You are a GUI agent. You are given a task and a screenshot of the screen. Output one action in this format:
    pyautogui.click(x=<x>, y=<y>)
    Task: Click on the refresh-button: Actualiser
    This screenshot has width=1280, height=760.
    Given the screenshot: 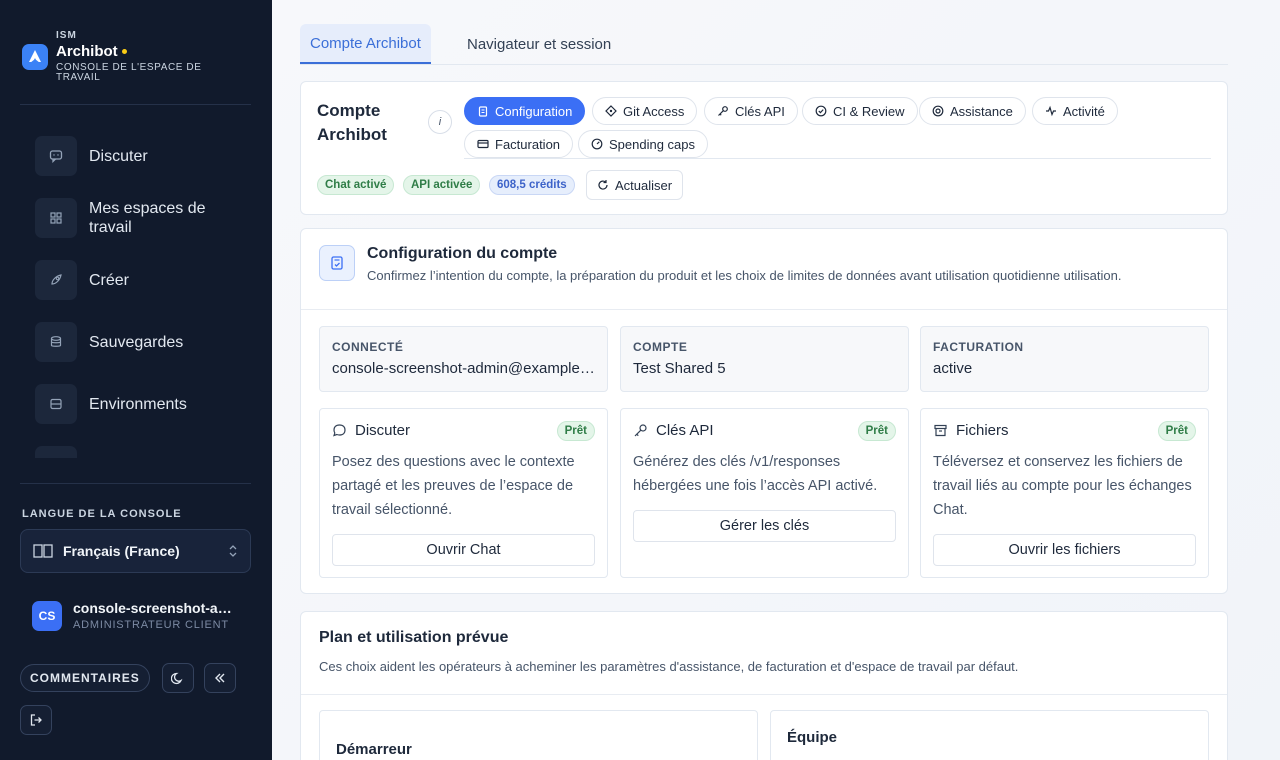 What is the action you would take?
    pyautogui.click(x=635, y=185)
    